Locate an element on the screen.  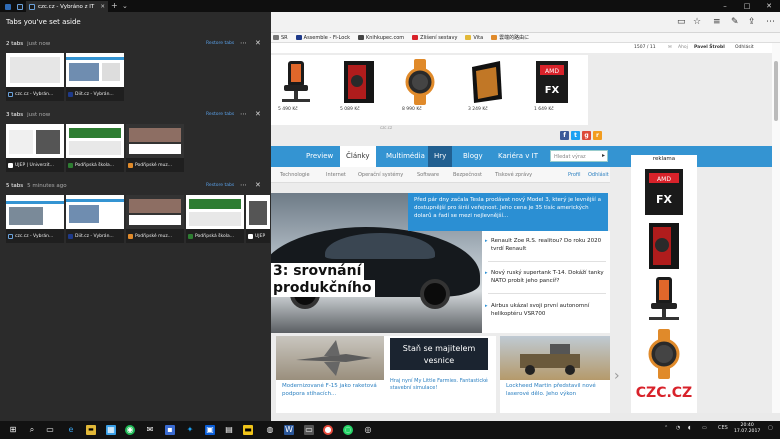
share-icon: ⇪ is located at coordinates (752, 22).